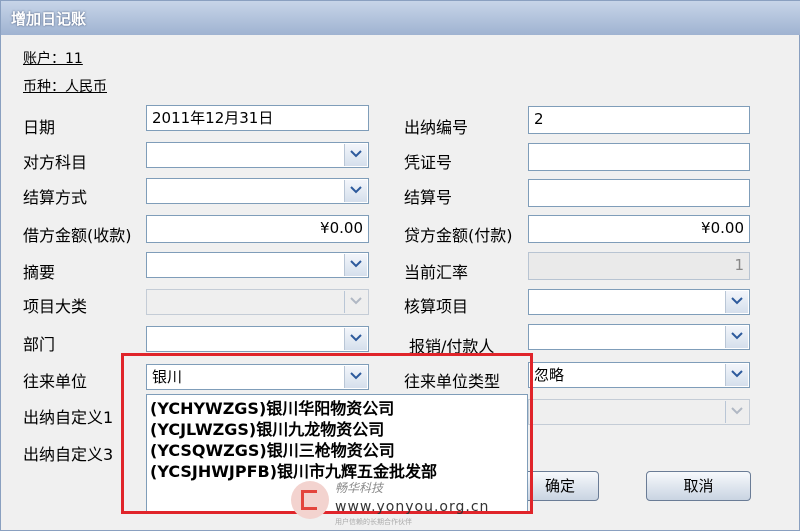 This screenshot has width=800, height=531. What do you see at coordinates (257, 118) in the screenshot?
I see `date-field: 2011年12月31日` at bounding box center [257, 118].